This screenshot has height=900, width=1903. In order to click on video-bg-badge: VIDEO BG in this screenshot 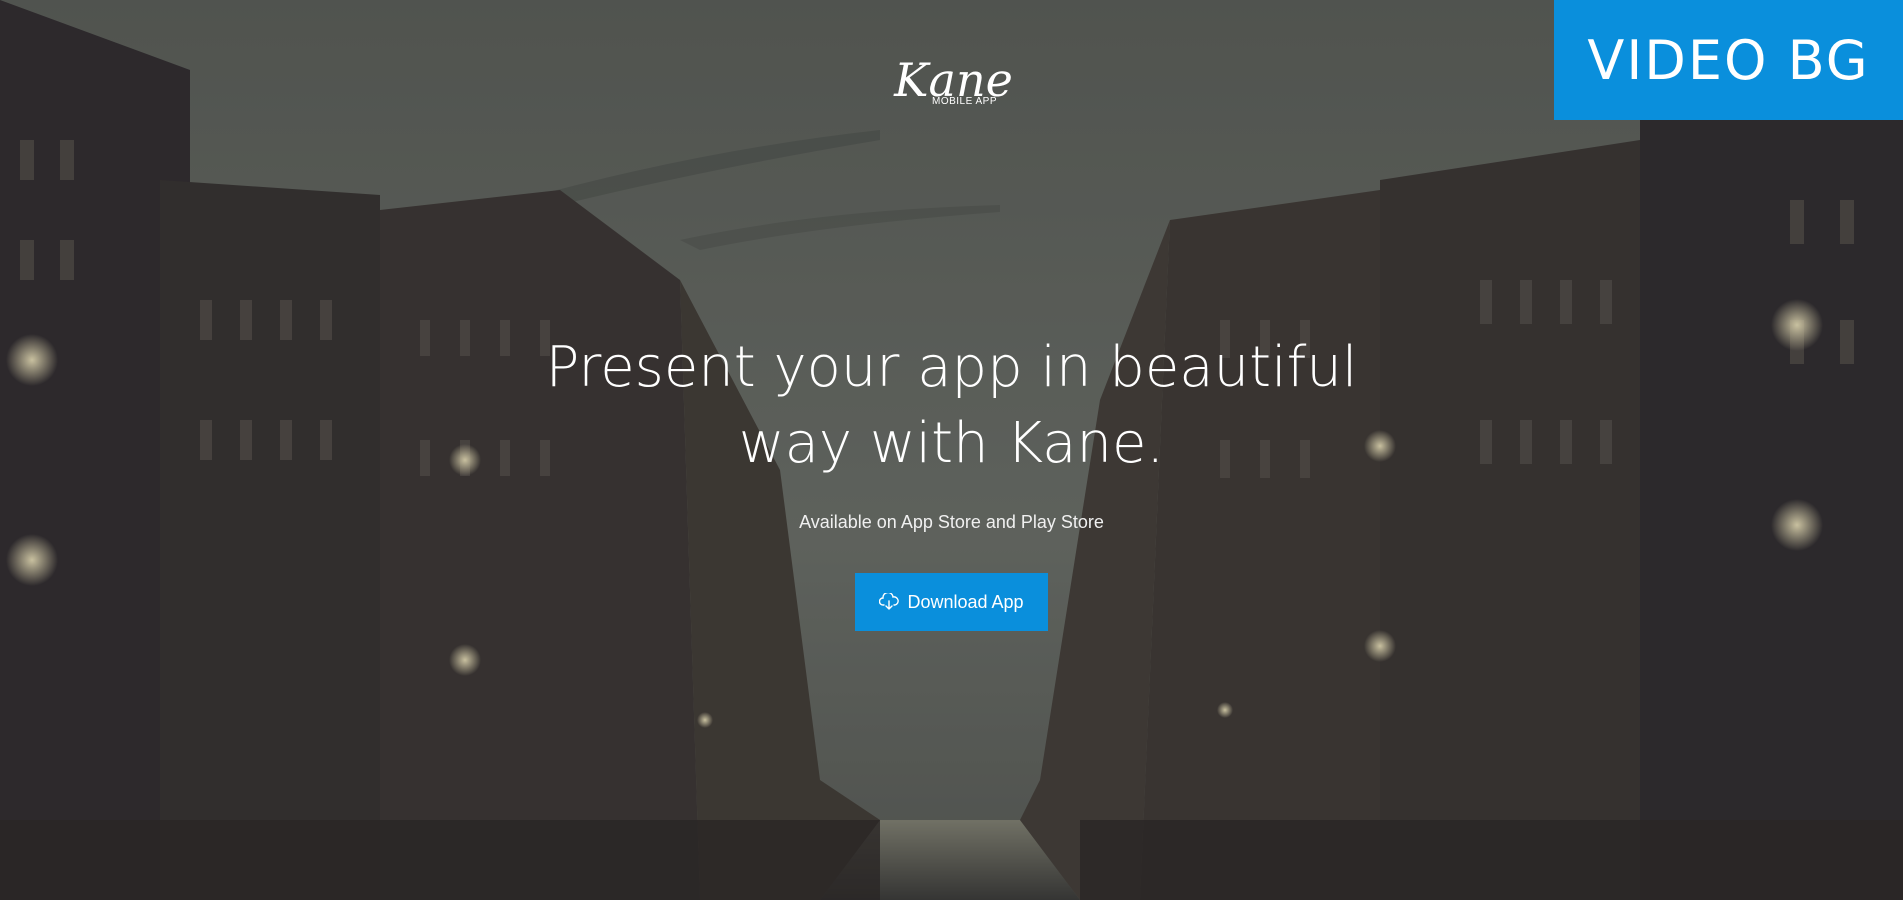, I will do `click(1728, 60)`.